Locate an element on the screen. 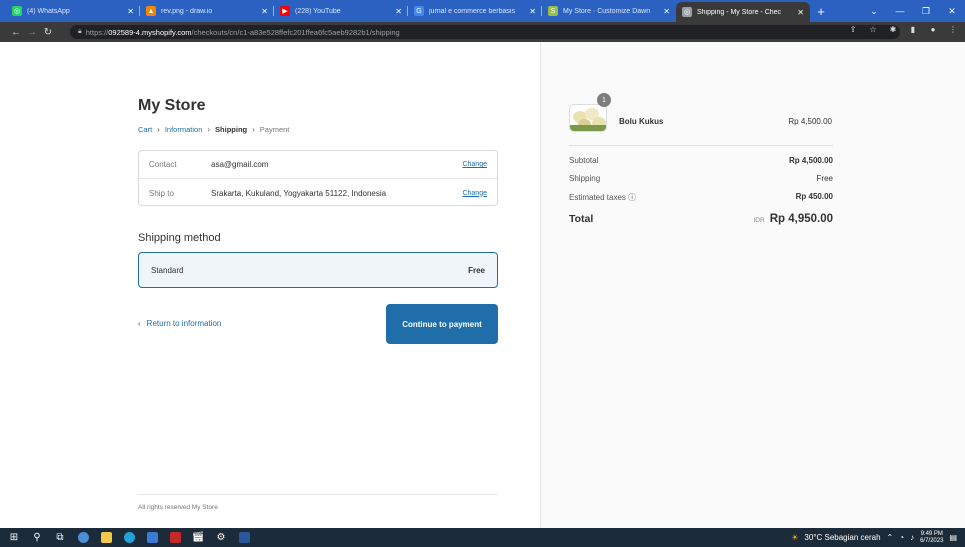 The image size is (965, 547). change-address-link: Change is located at coordinates (474, 193).